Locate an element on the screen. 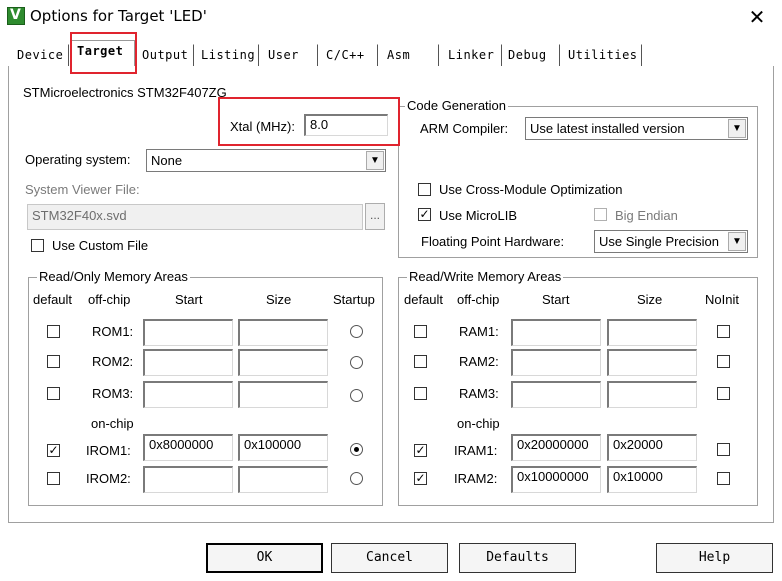  ram3-label: RAM3: is located at coordinates (479, 393).